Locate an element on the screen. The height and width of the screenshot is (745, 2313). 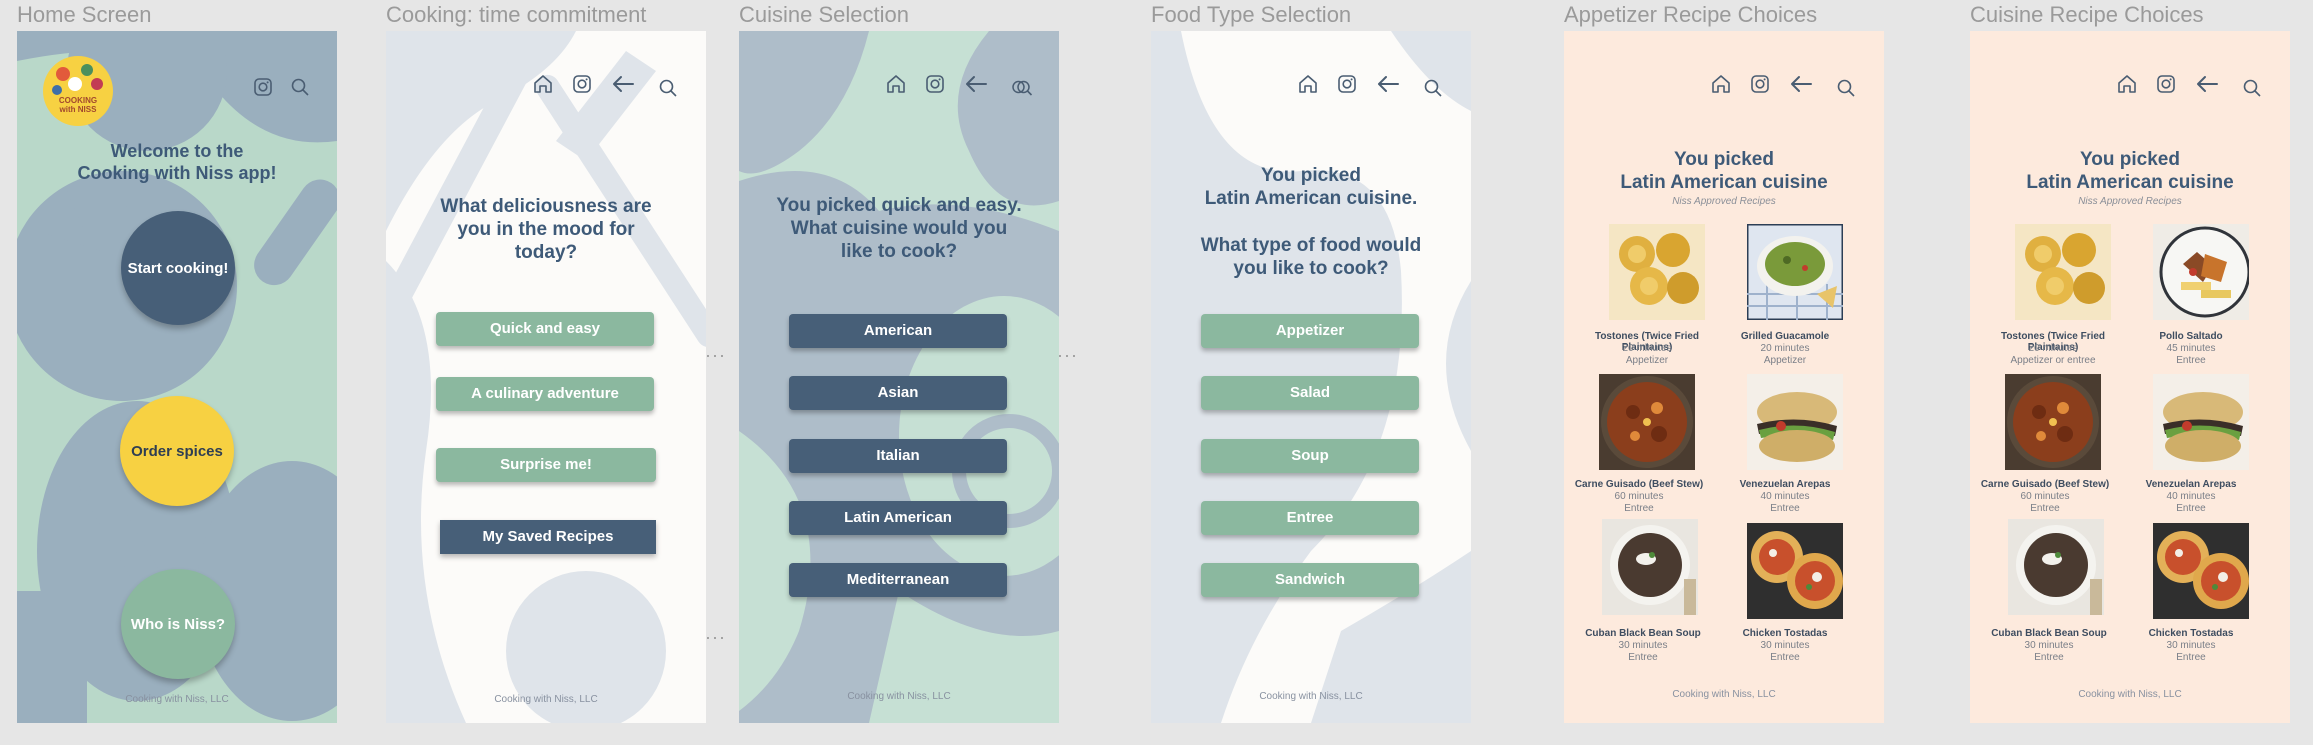
cuisine-american: American is located at coordinates (898, 331).